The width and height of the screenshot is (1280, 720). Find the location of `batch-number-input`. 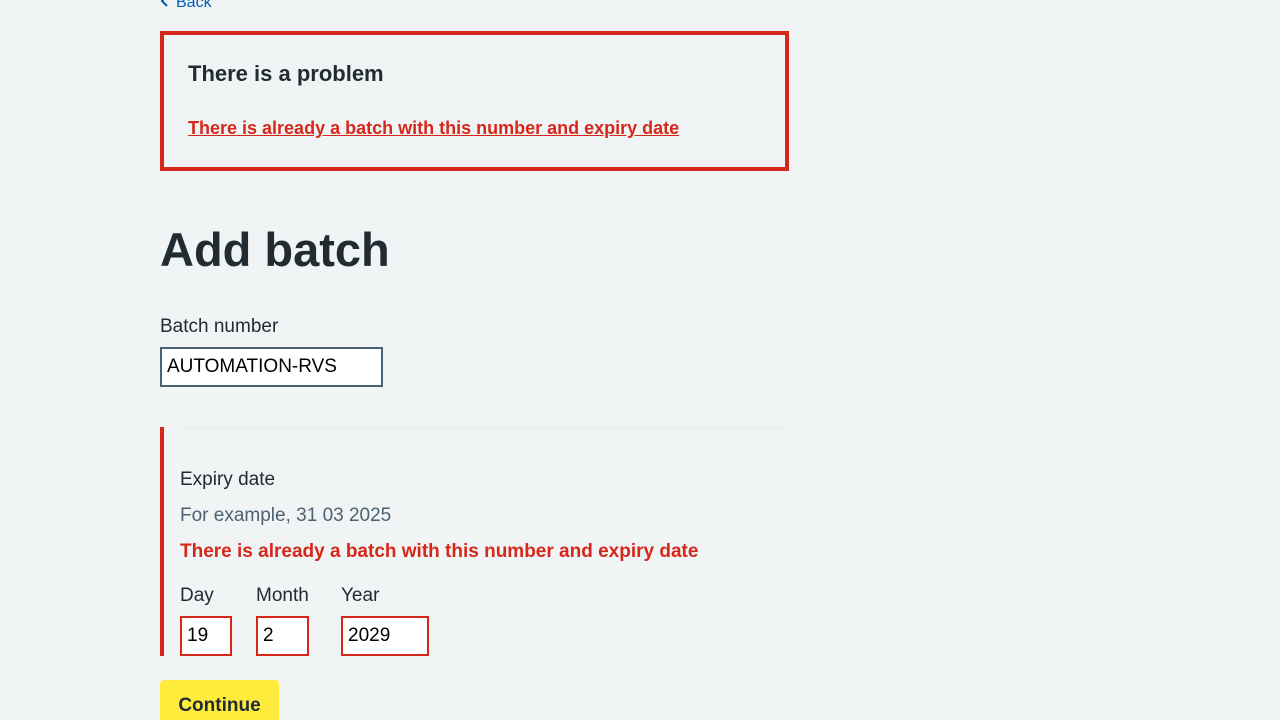

batch-number-input is located at coordinates (271, 367).